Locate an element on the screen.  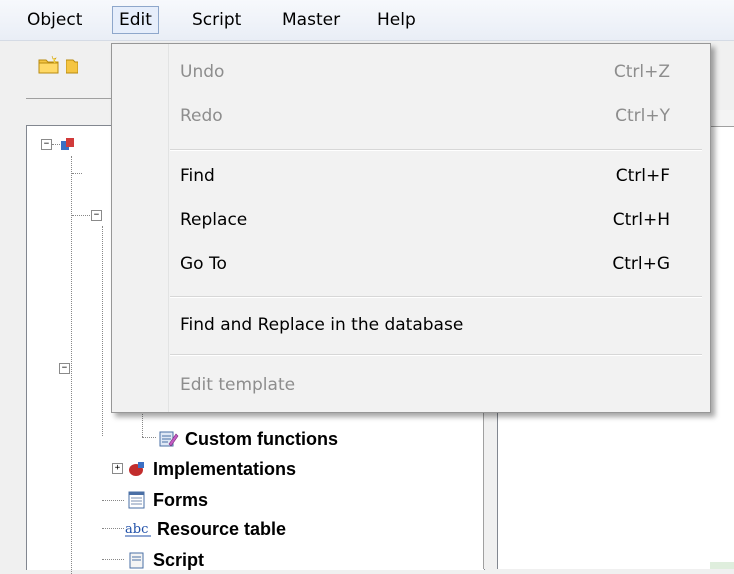
open-folder-icon is located at coordinates (72, 65).